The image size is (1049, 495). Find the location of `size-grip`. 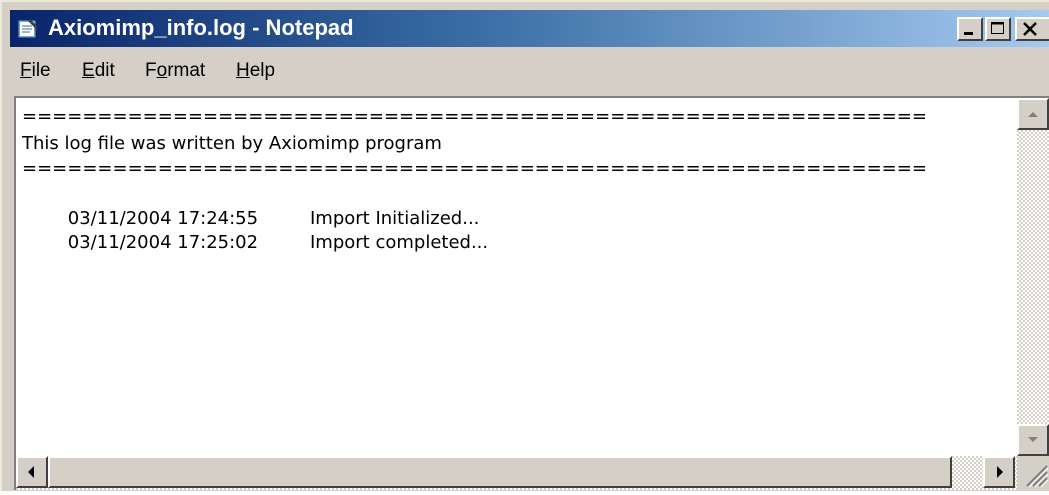

size-grip is located at coordinates (1033, 473).